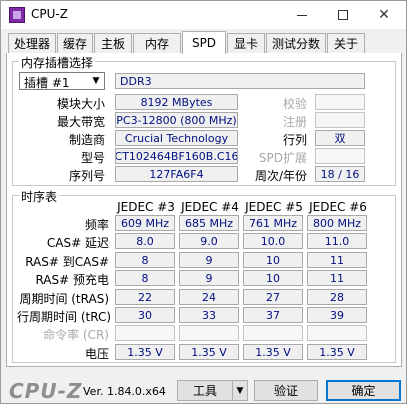 This screenshot has width=407, height=404. Describe the element at coordinates (337, 223) in the screenshot. I see `timing-cell: 800 MHz` at that location.